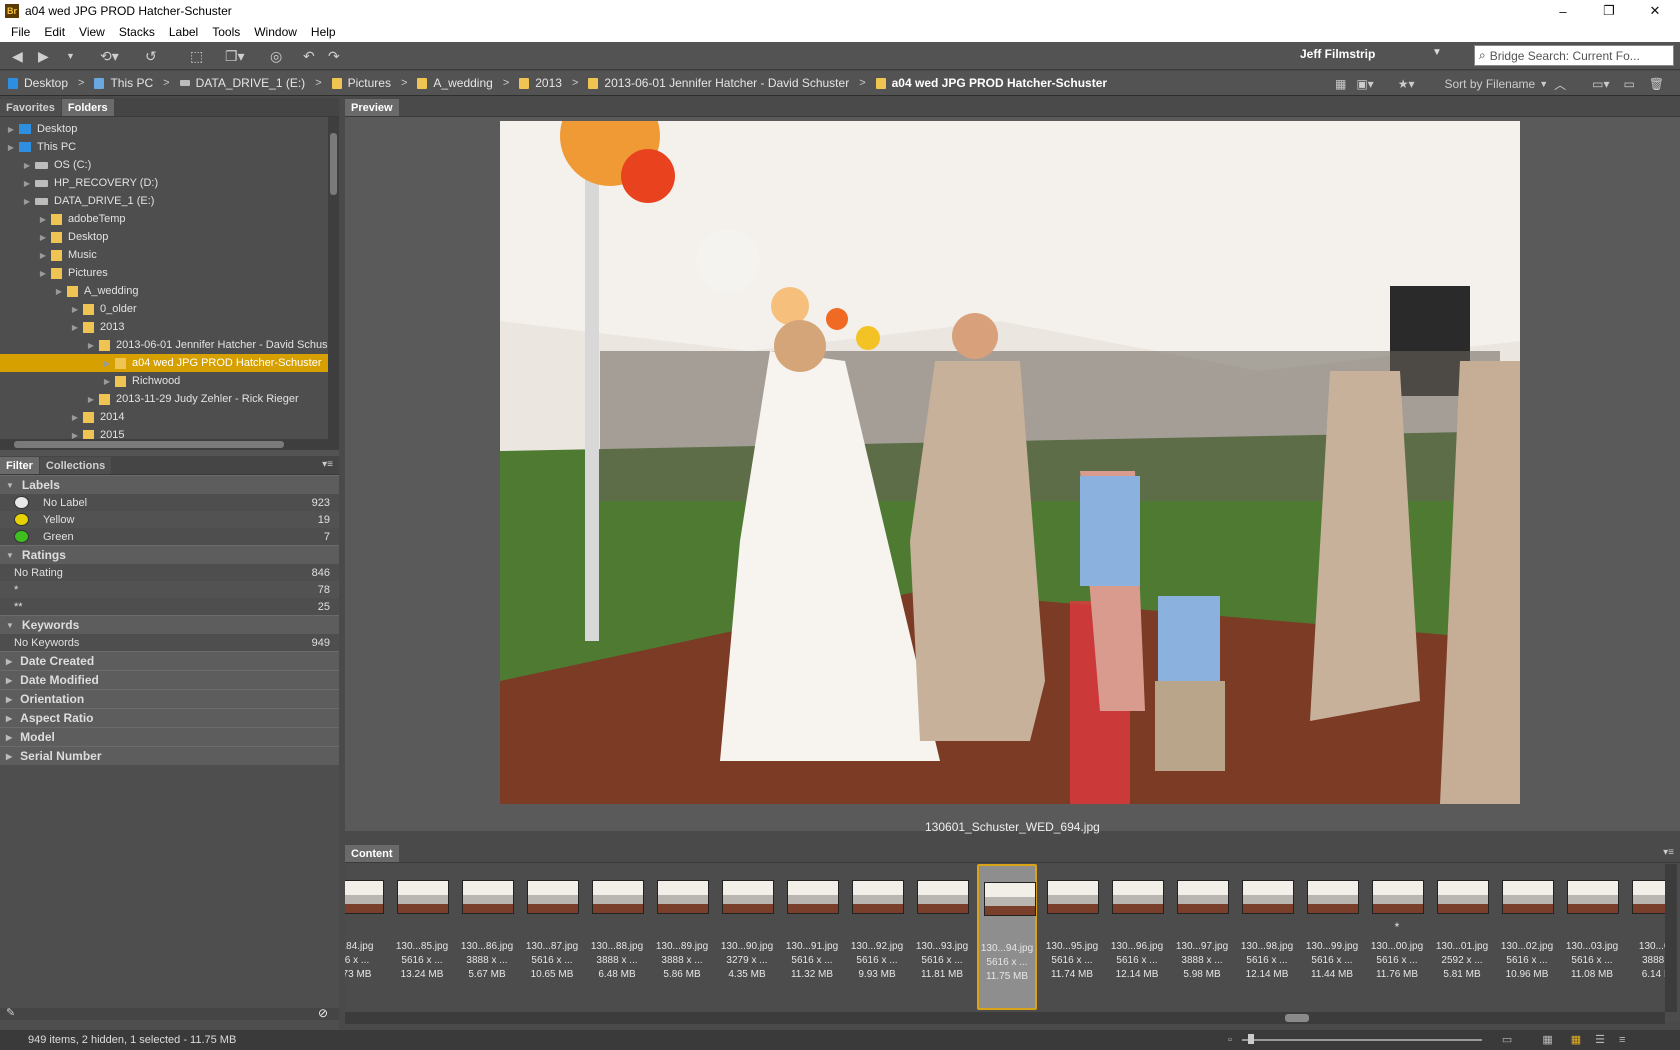 Image resolution: width=1680 pixels, height=1050 pixels. Describe the element at coordinates (136, 83) in the screenshot. I see `breadcrumb-item: This PC >` at that location.